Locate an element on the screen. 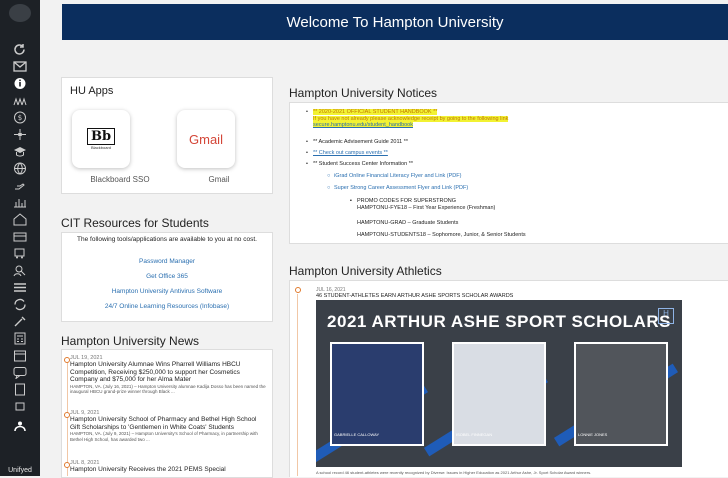 This screenshot has height=478, width=728. athlete-name: LONNIE JONES is located at coordinates (593, 434).